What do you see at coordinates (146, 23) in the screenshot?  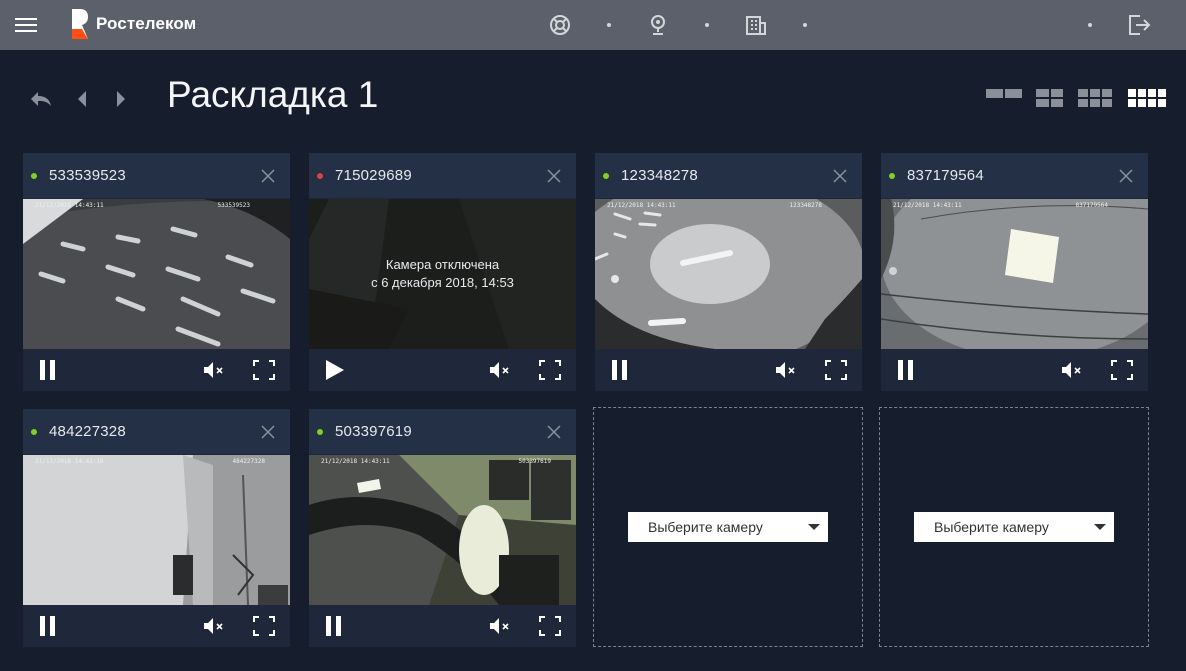 I see `brand-name: Ростелеком` at bounding box center [146, 23].